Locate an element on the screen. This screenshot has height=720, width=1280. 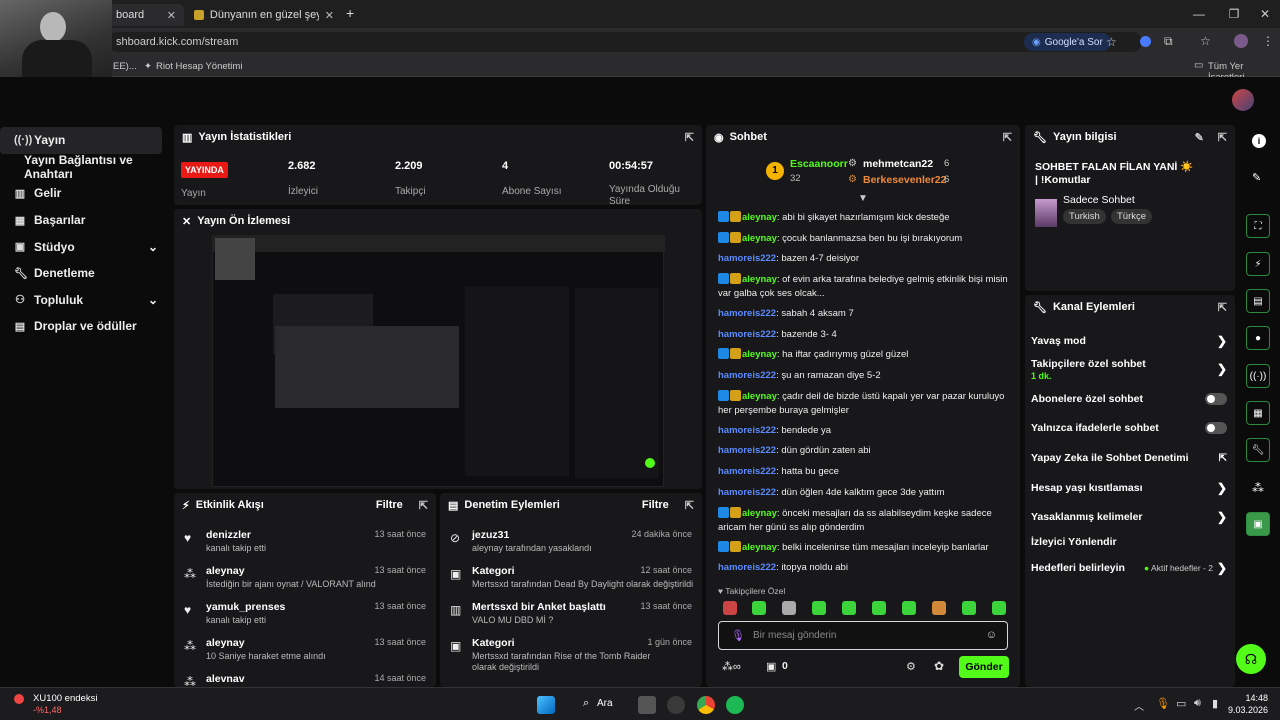
profile-avatar is located at coordinates (1241, 41).